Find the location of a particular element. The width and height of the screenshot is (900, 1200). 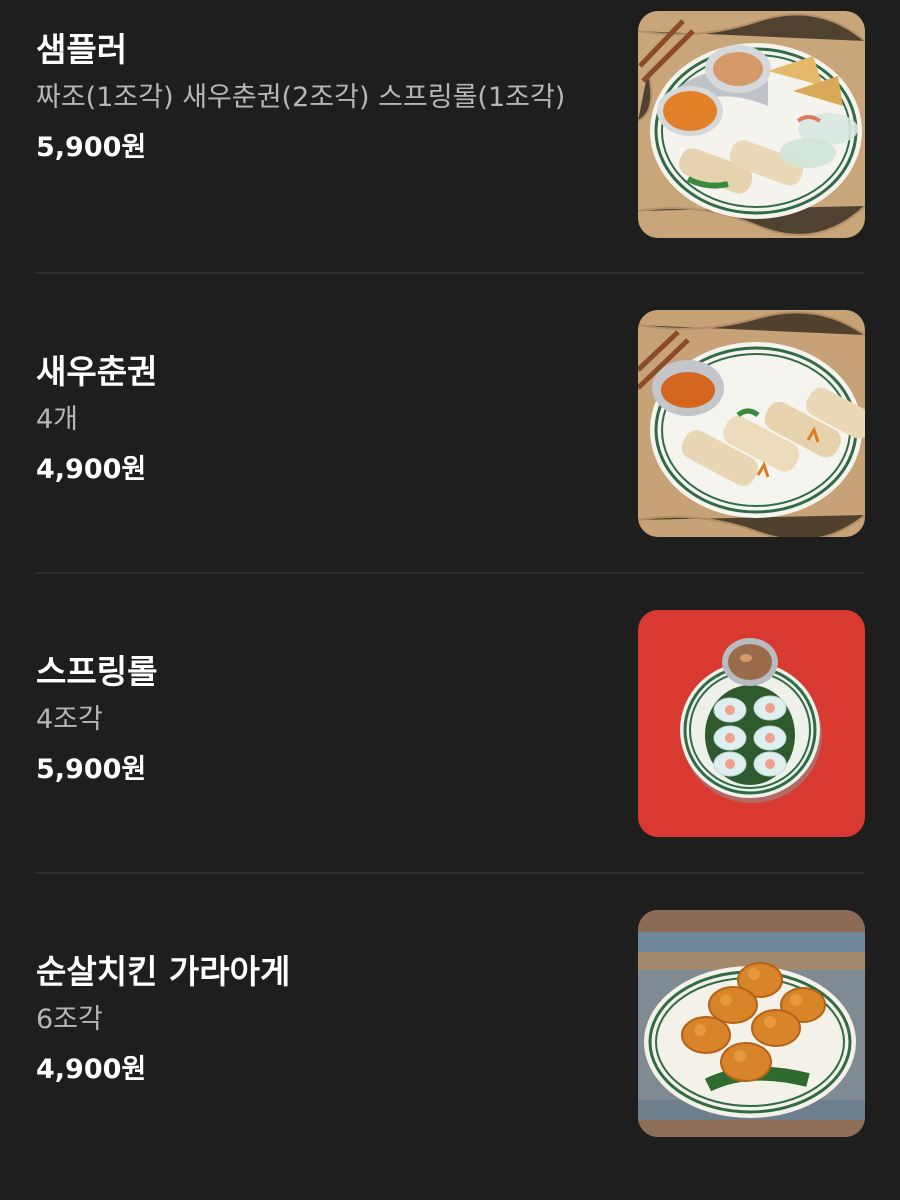

menu-item-name: 샘플러 is located at coordinates (82, 49).